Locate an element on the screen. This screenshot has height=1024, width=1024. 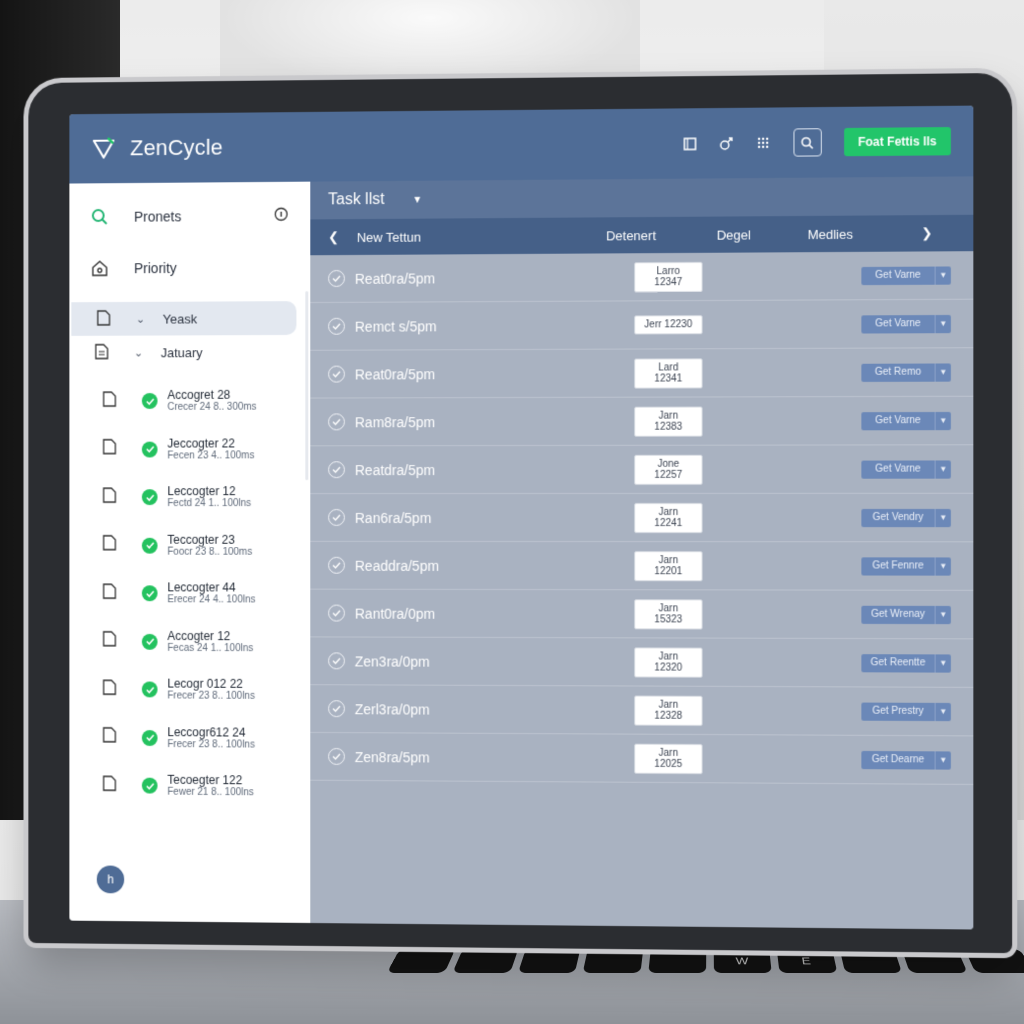
chevron-right-icon: ❯ is located at coordinates (926, 233).